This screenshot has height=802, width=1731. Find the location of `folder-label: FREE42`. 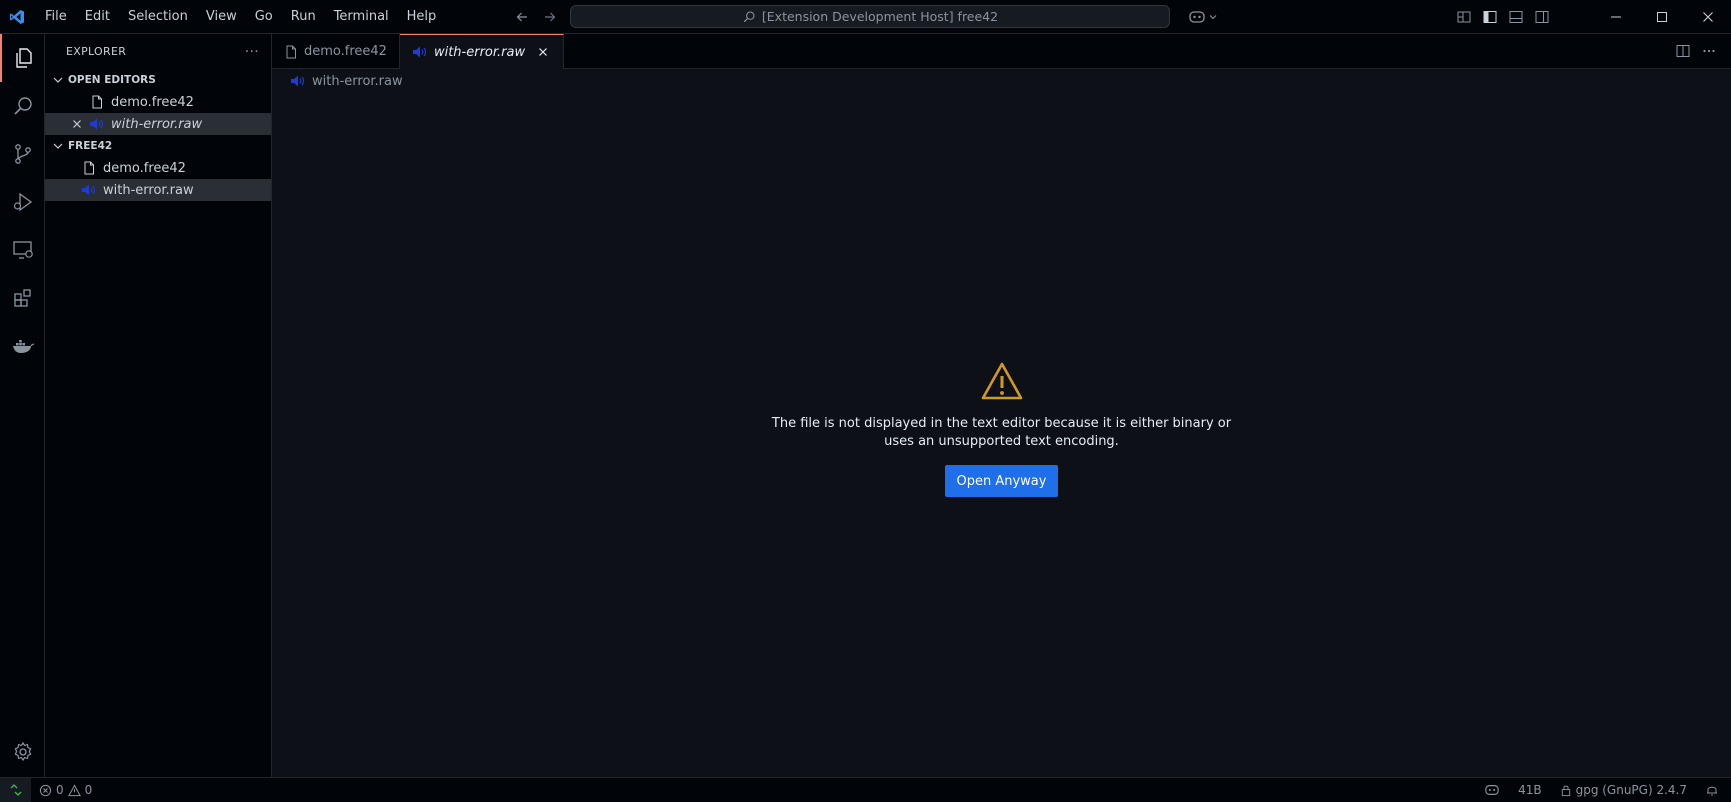

folder-label: FREE42 is located at coordinates (90, 146).